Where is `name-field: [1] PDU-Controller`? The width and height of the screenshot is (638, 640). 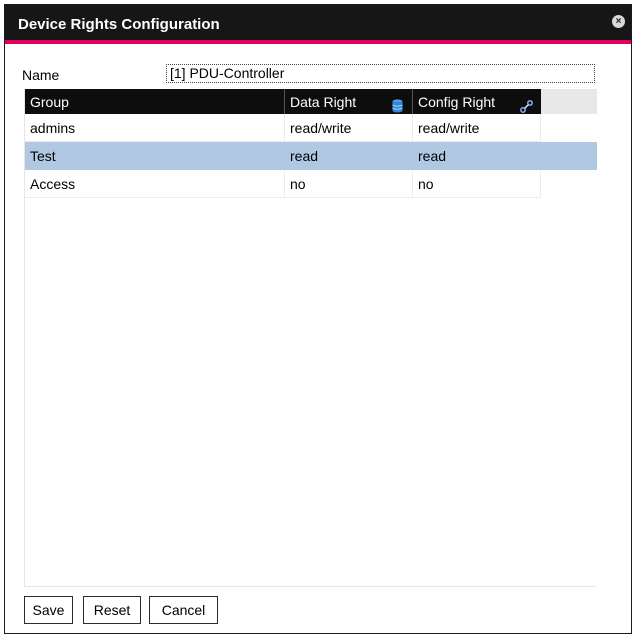 name-field: [1] PDU-Controller is located at coordinates (380, 73).